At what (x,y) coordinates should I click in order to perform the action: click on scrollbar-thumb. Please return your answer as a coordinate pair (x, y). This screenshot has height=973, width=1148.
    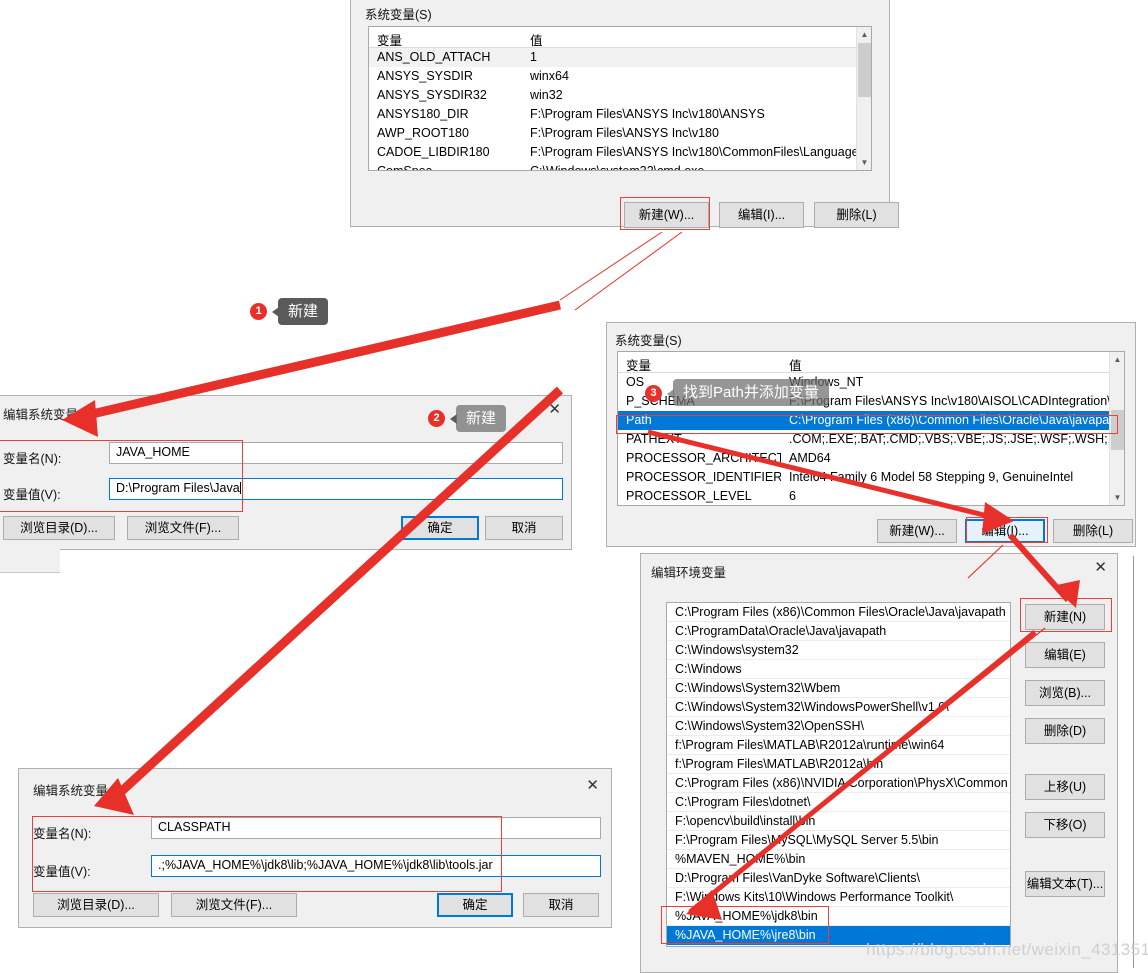
    Looking at the image, I should click on (864, 70).